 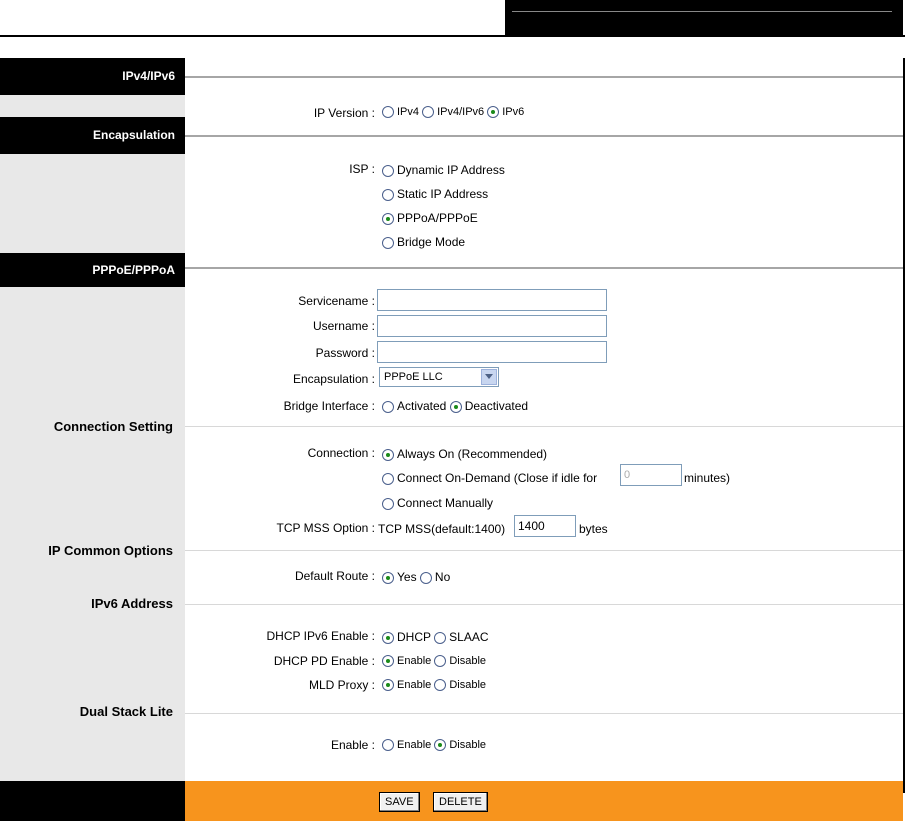 I want to click on ip-version-ipv6-label: IPv6, so click(x=513, y=112).